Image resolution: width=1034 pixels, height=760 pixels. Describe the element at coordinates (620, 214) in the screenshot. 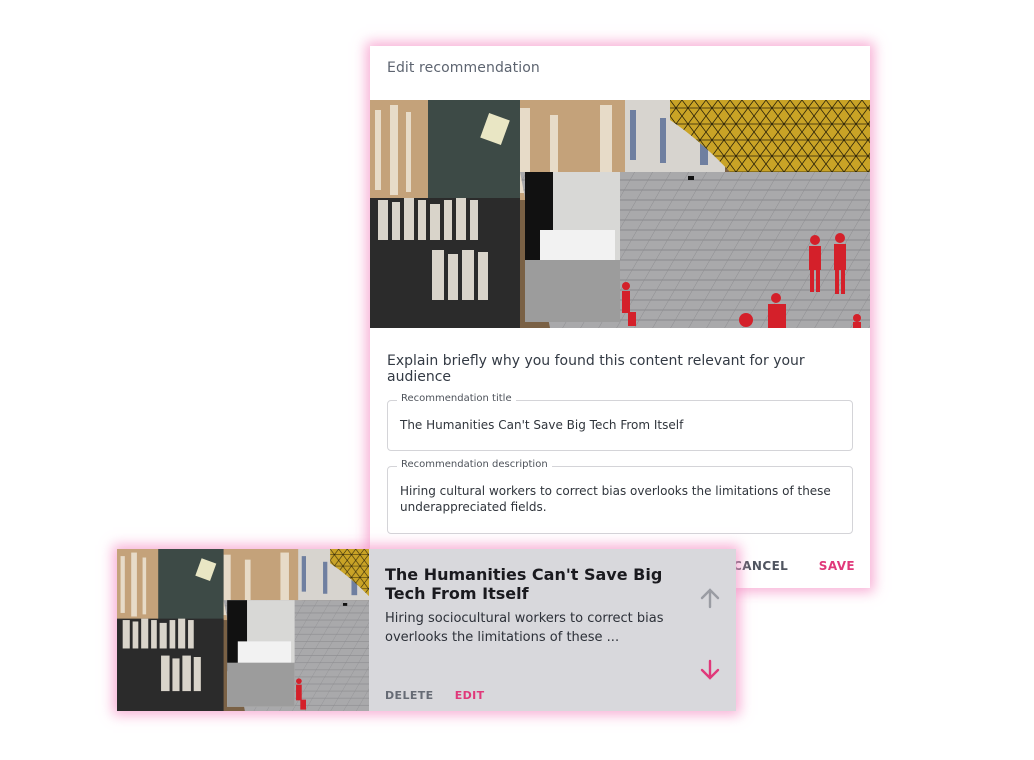

I see `recommendation-image` at that location.